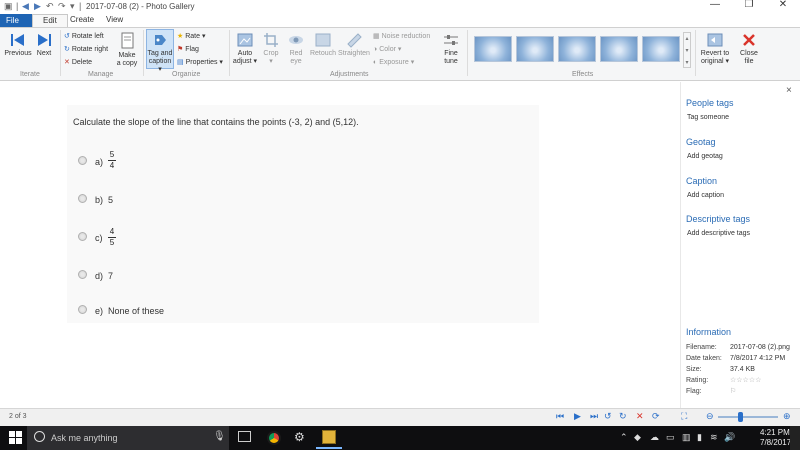 Image resolution: width=800 pixels, height=450 pixels. I want to click on app-icon: ⚙, so click(299, 437).